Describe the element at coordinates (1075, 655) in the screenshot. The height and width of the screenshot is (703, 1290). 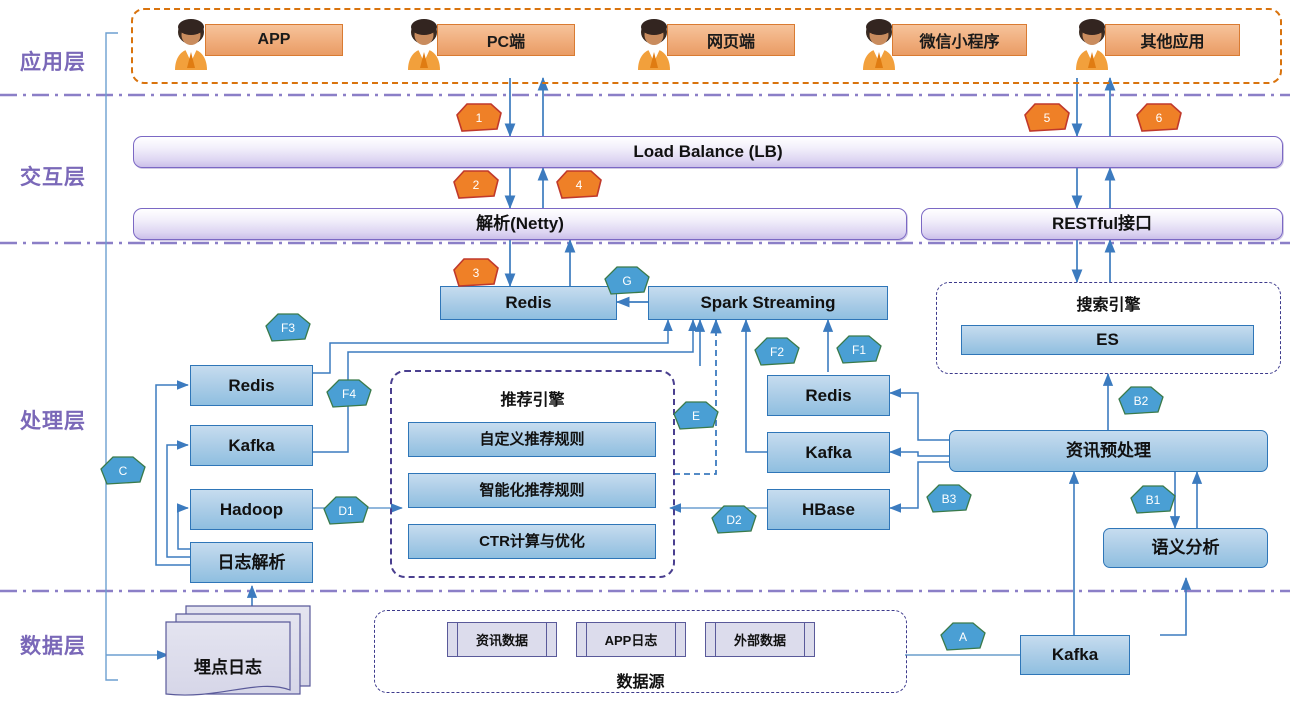
I see `data-kafka-box: Kafka` at that location.